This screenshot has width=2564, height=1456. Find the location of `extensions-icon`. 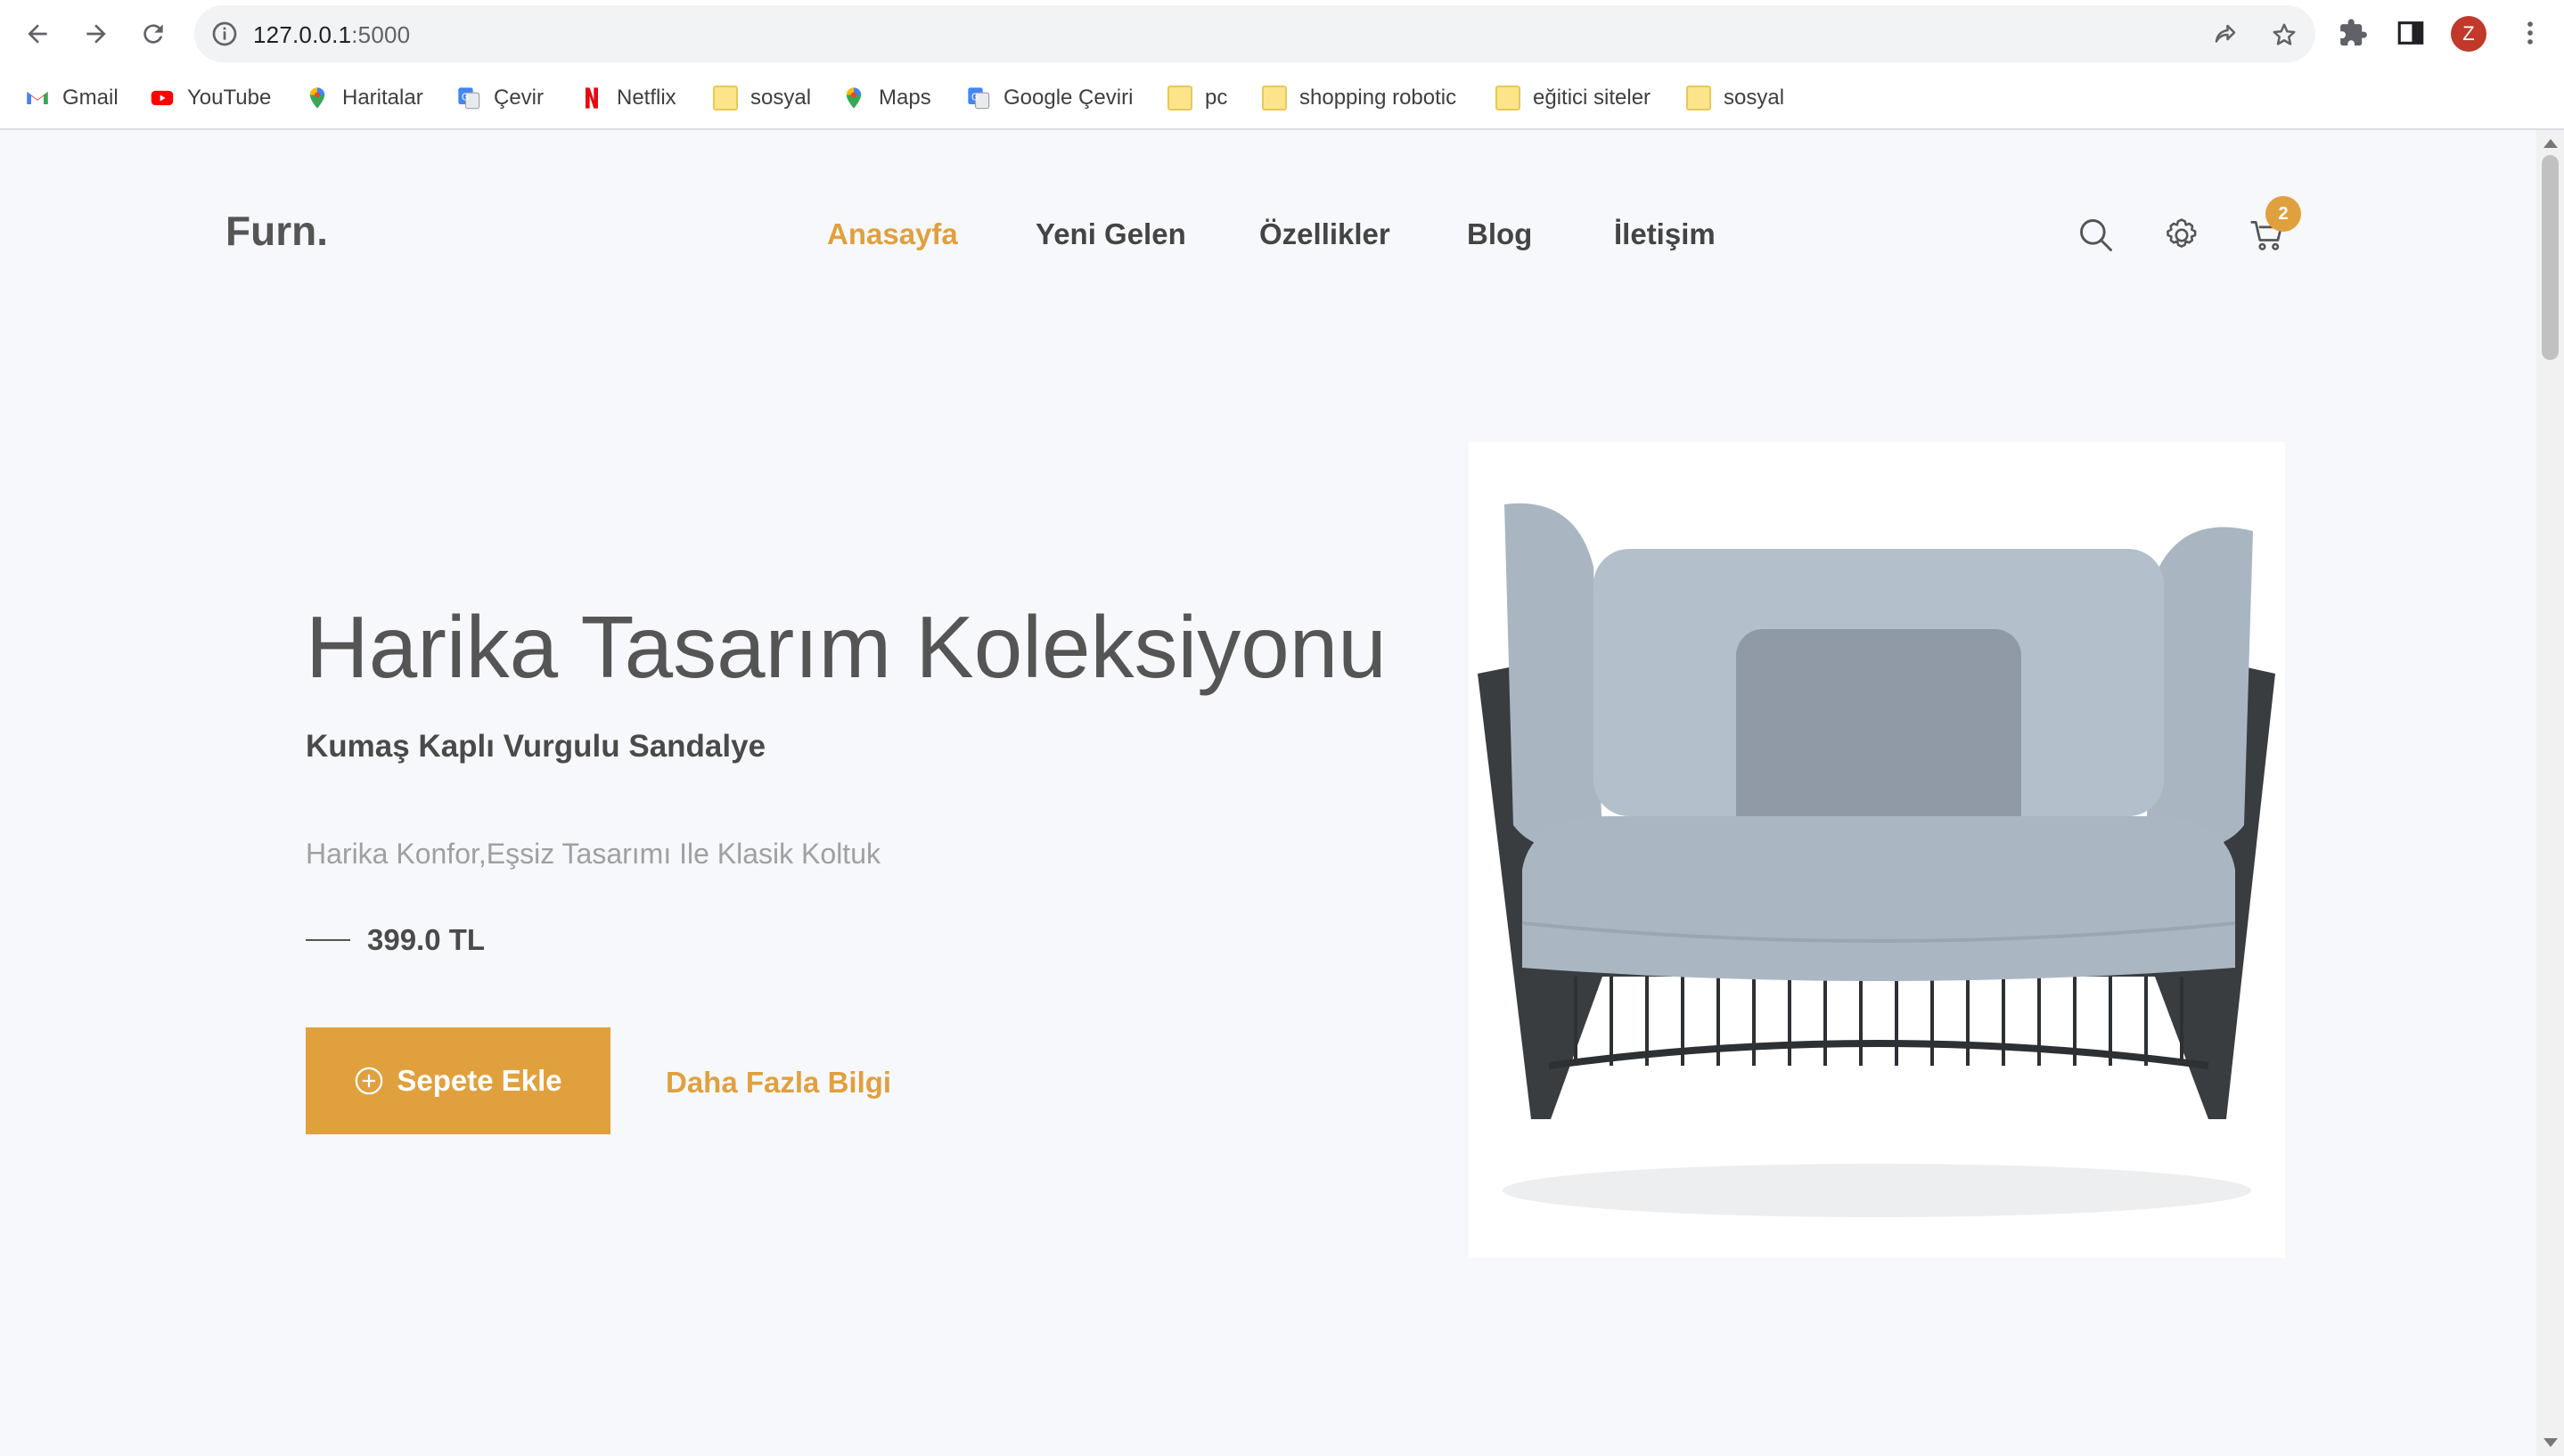

extensions-icon is located at coordinates (2354, 33).